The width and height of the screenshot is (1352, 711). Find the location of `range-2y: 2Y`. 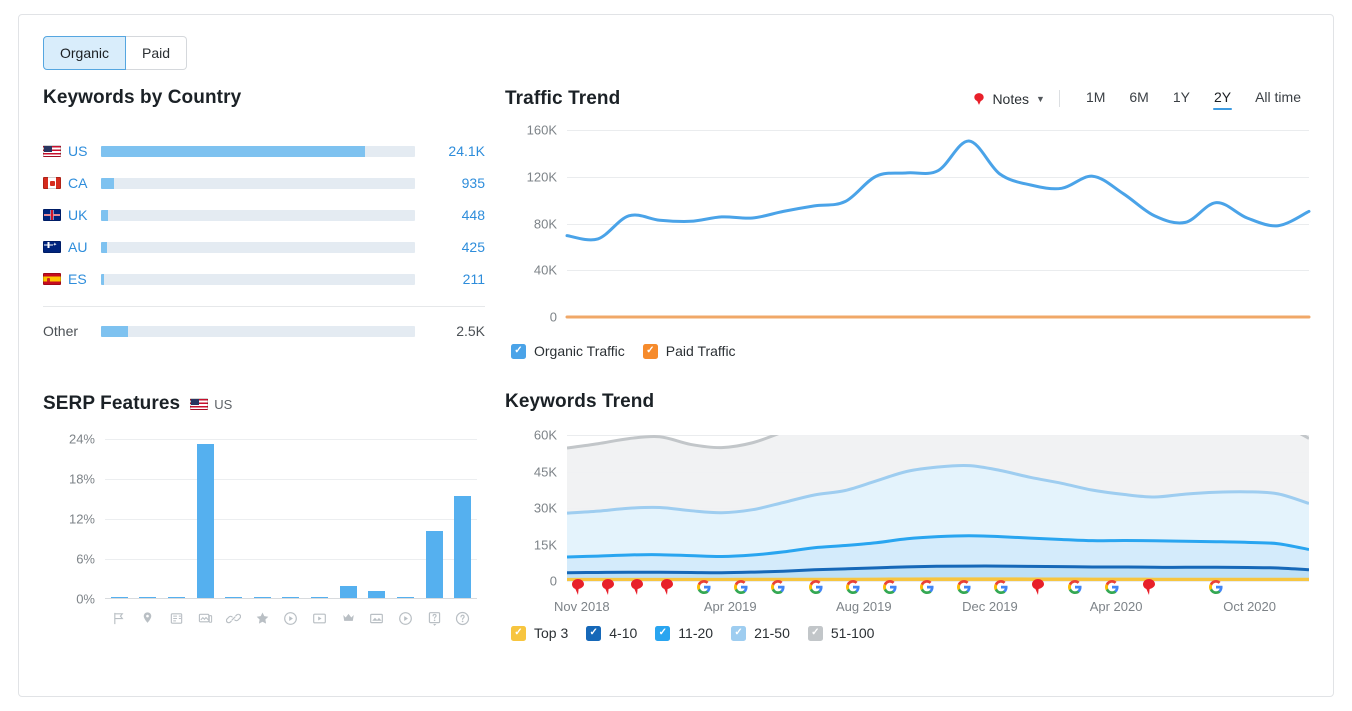

range-2y: 2Y is located at coordinates (1222, 98).